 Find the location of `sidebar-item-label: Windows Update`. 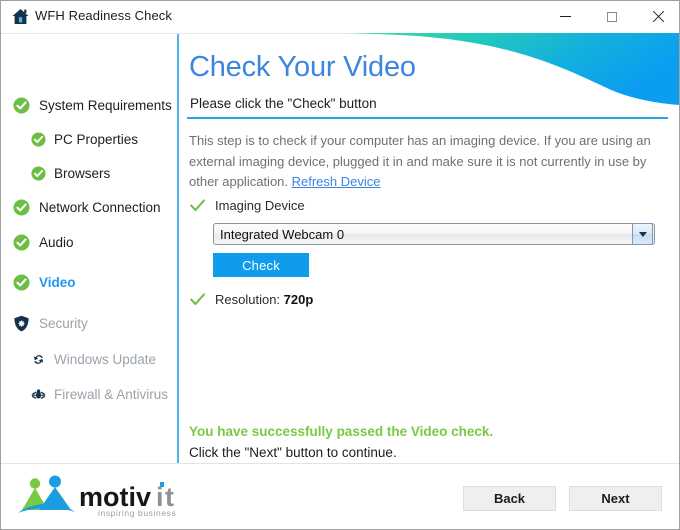

sidebar-item-label: Windows Update is located at coordinates (105, 359).